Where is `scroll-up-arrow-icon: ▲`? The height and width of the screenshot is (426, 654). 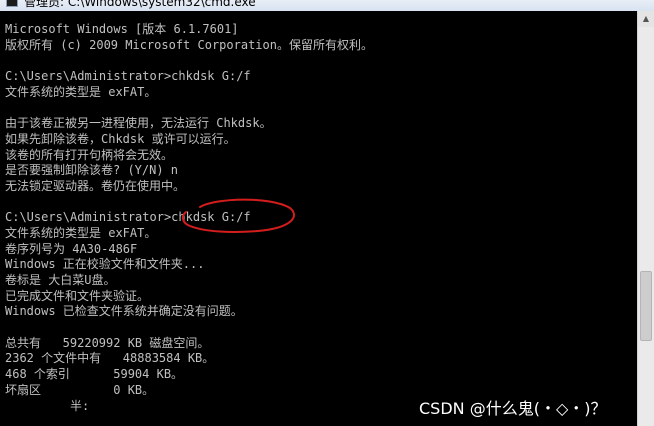 scroll-up-arrow-icon: ▲ is located at coordinates (646, 19).